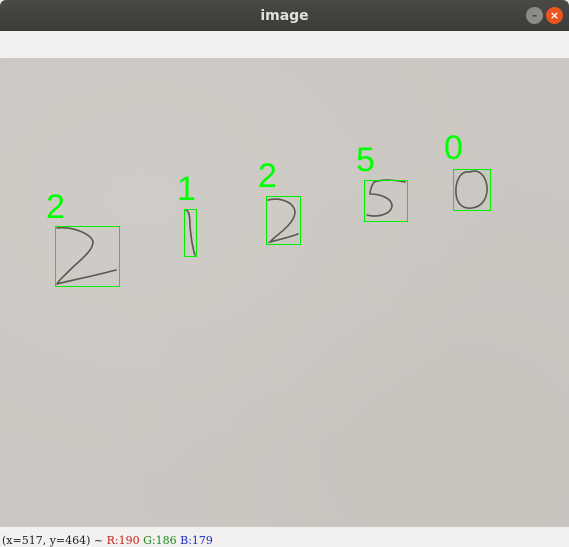  I want to click on bbox-digit-2-second, so click(283, 220).